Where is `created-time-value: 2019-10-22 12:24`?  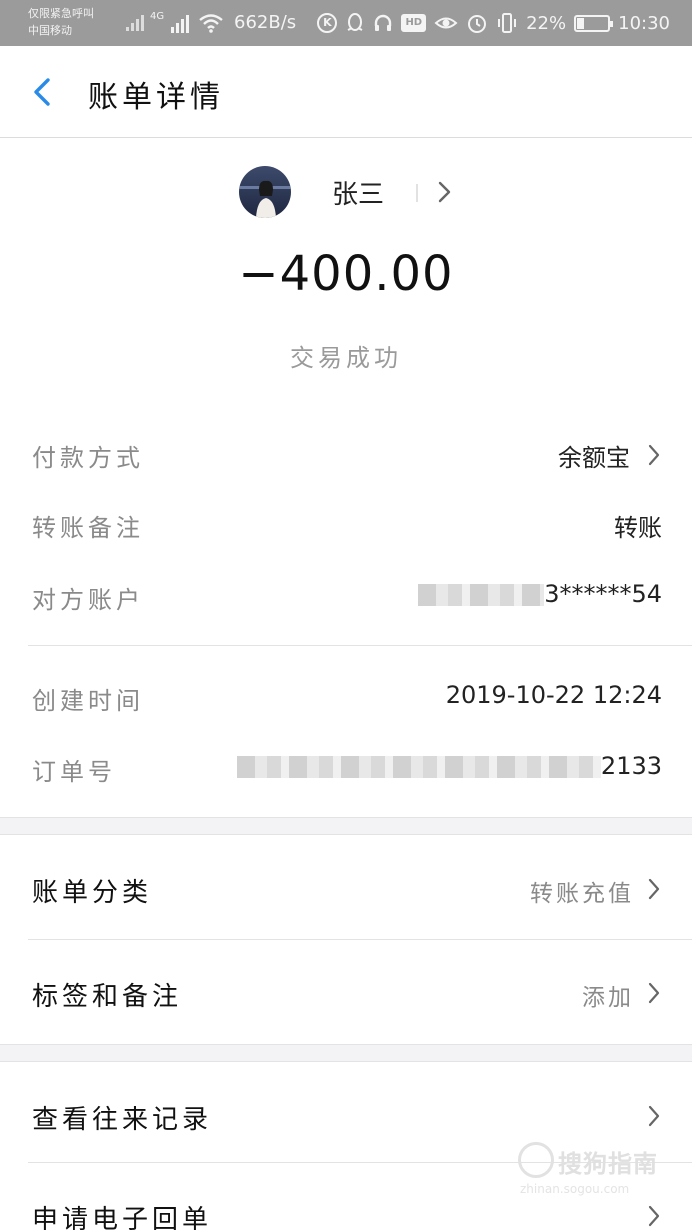 created-time-value: 2019-10-22 12:24 is located at coordinates (553, 695).